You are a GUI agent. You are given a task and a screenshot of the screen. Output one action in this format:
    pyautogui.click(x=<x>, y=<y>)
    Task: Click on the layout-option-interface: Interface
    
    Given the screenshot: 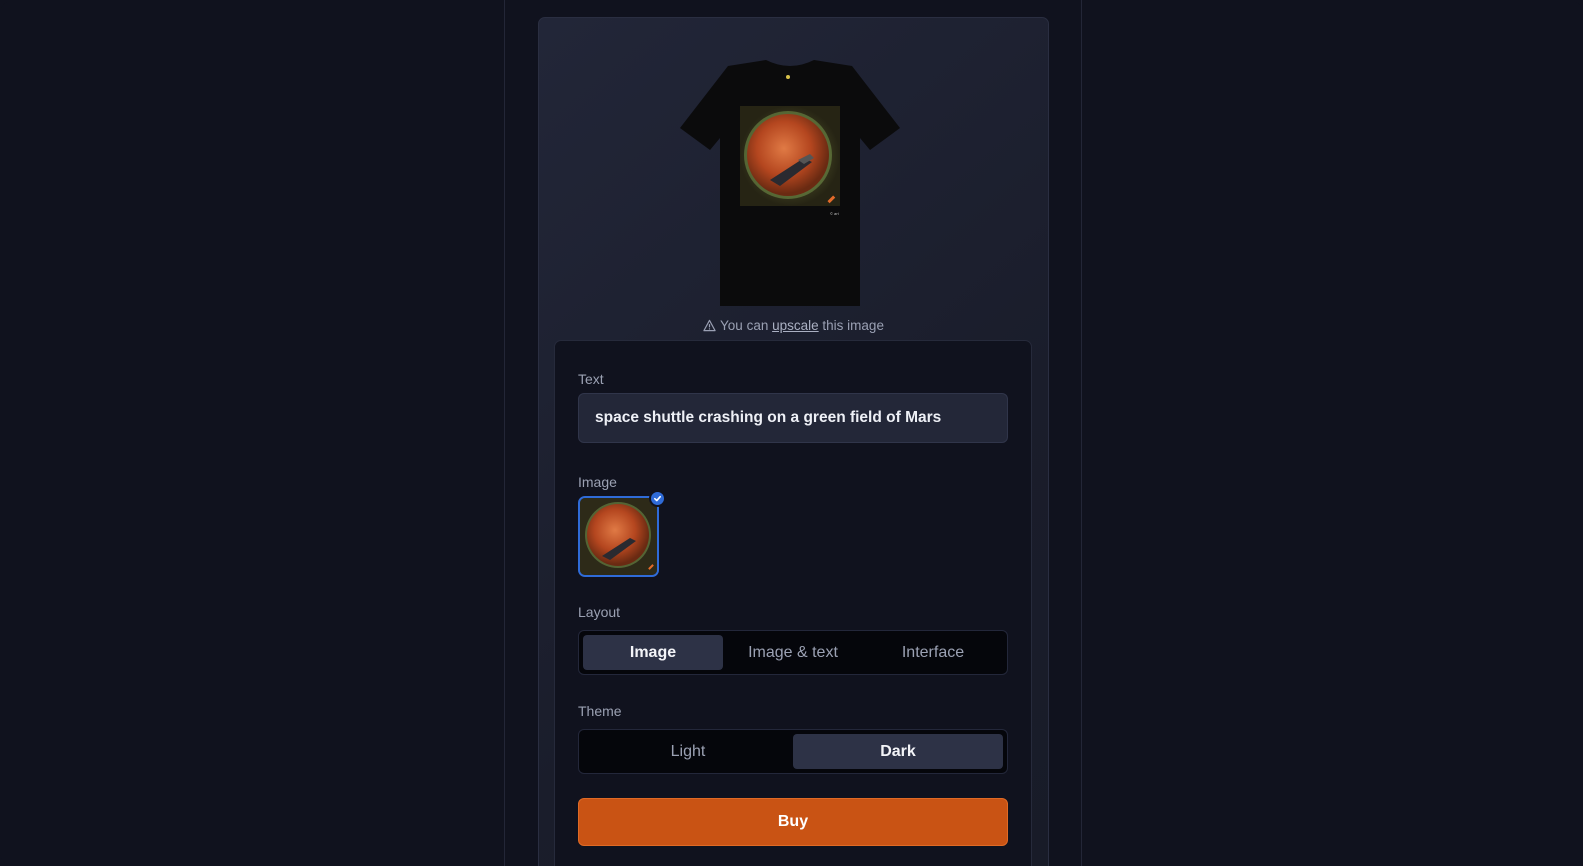 What is the action you would take?
    pyautogui.click(x=933, y=652)
    